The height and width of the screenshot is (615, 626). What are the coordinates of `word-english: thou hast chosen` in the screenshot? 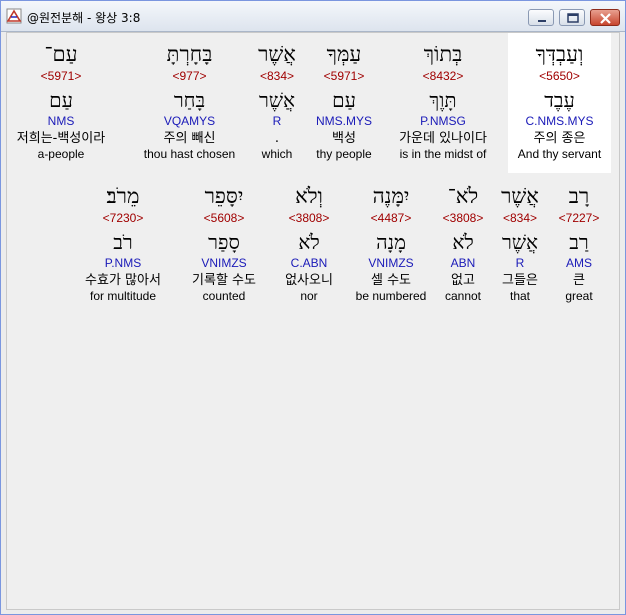 It's located at (189, 154).